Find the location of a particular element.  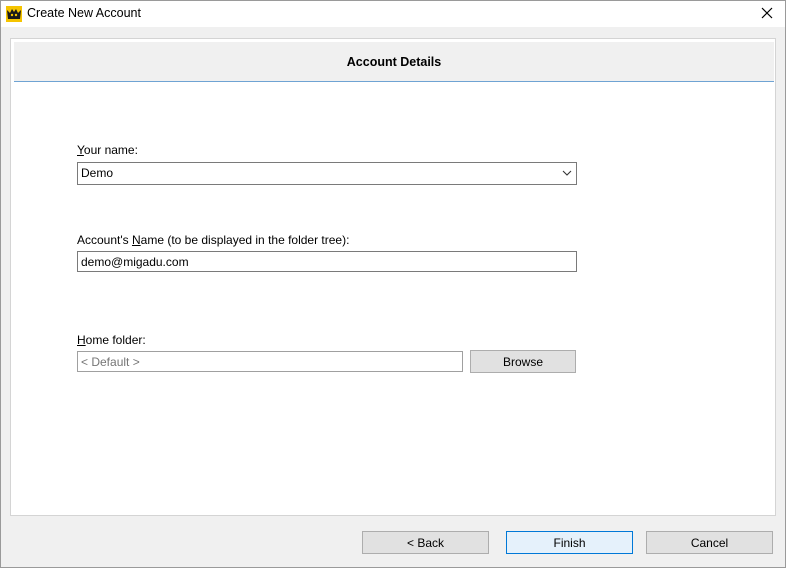

section-title: Account Details is located at coordinates (394, 61).